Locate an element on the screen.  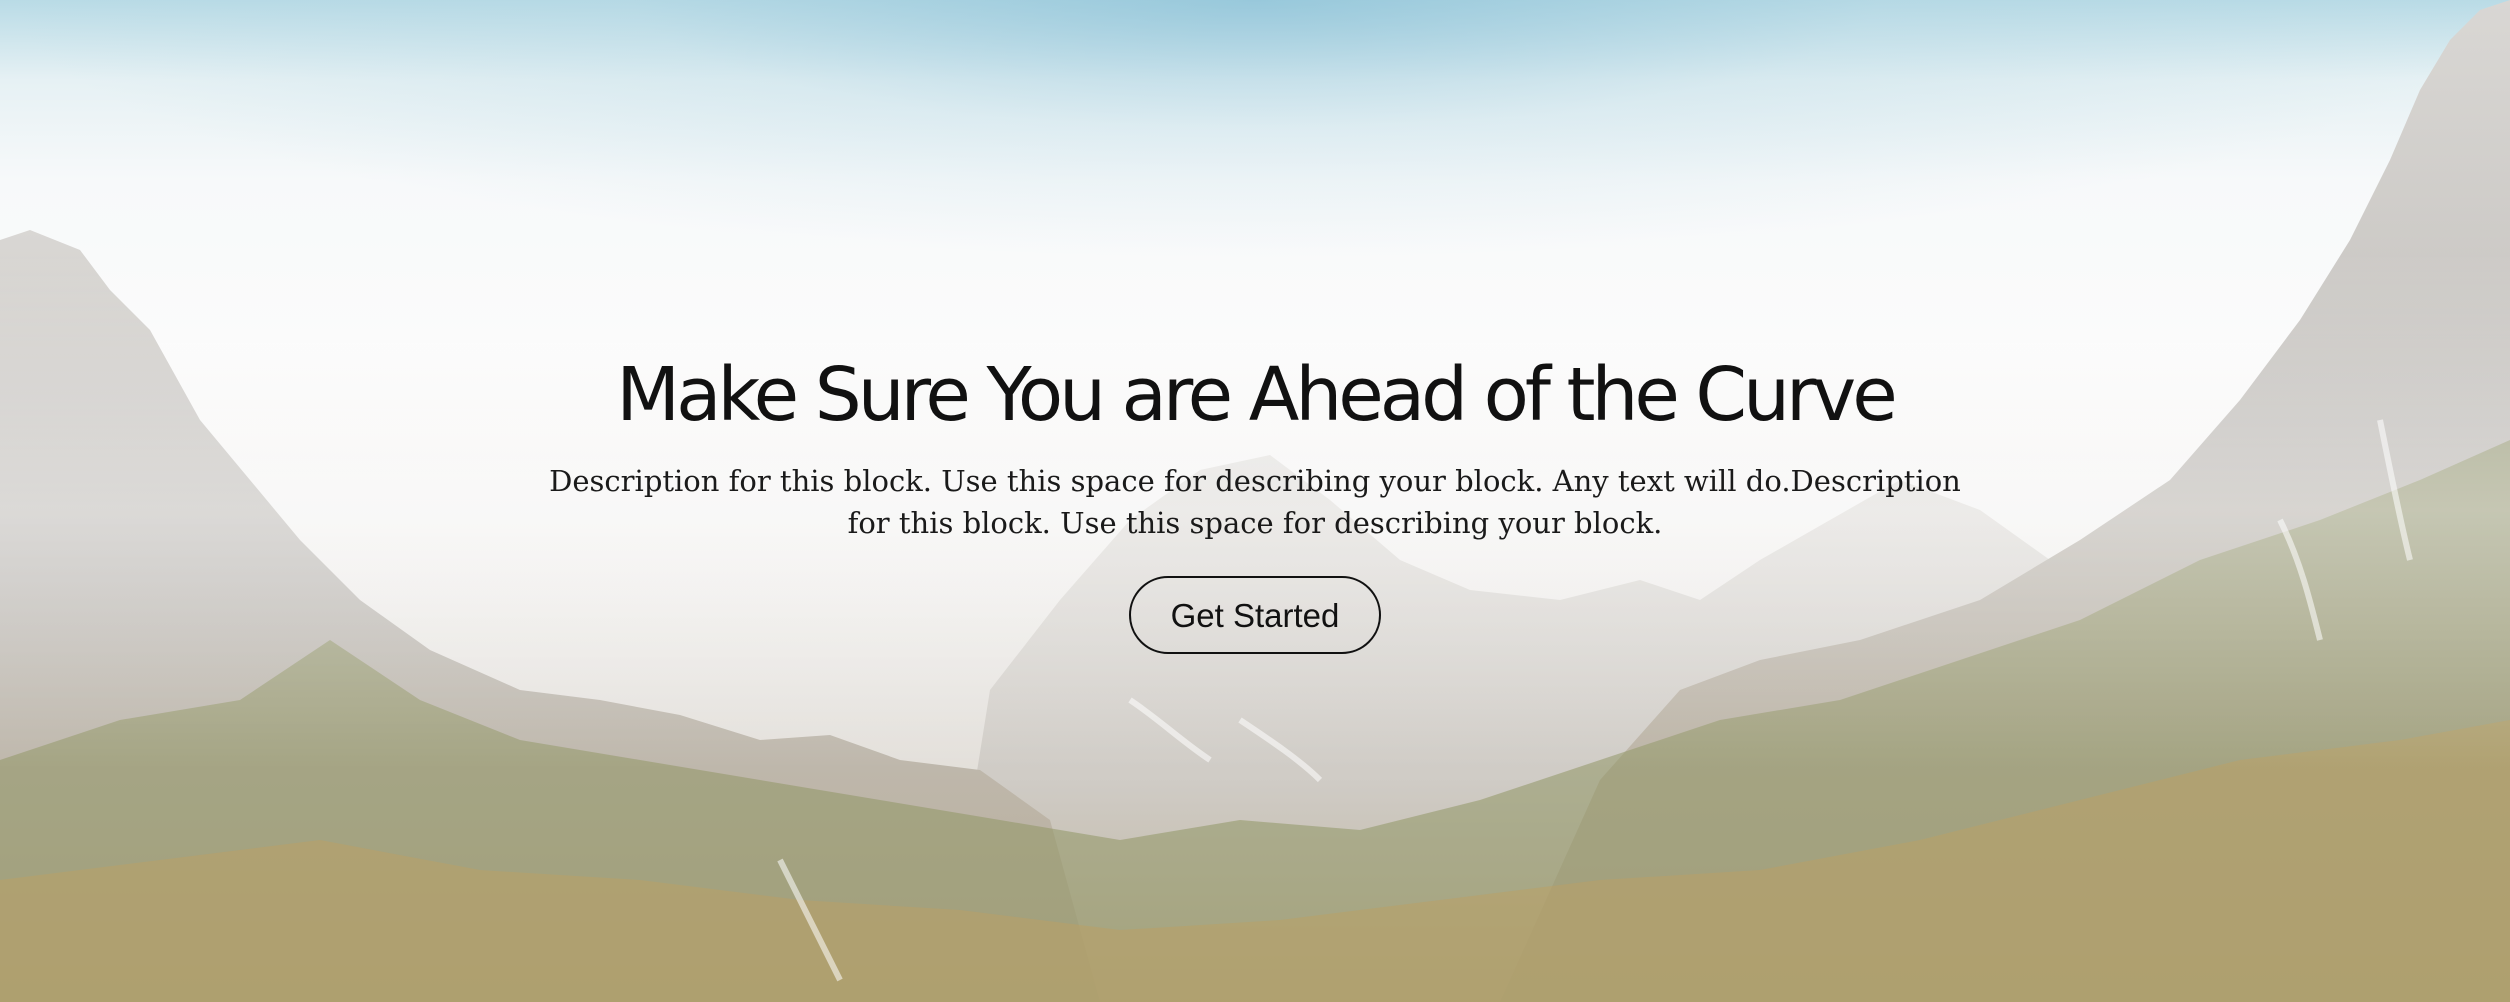
hero-headline: Make Sure You are Ahead of the Curve is located at coordinates (1256, 395).